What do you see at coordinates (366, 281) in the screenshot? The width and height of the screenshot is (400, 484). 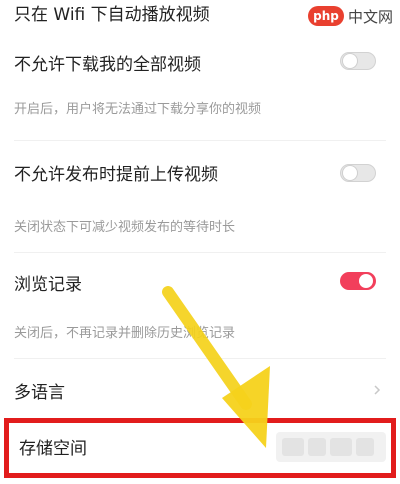 I see `toggle-on-icon` at bounding box center [366, 281].